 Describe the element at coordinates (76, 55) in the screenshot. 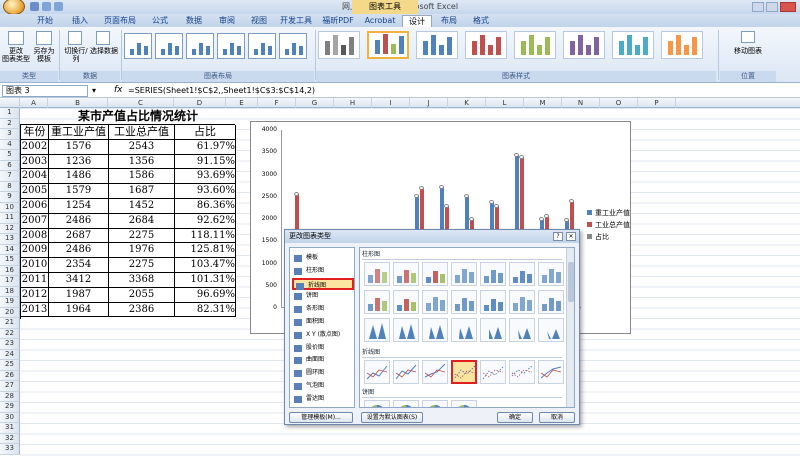

I see `switch-row-column-button: 切换行/列` at that location.